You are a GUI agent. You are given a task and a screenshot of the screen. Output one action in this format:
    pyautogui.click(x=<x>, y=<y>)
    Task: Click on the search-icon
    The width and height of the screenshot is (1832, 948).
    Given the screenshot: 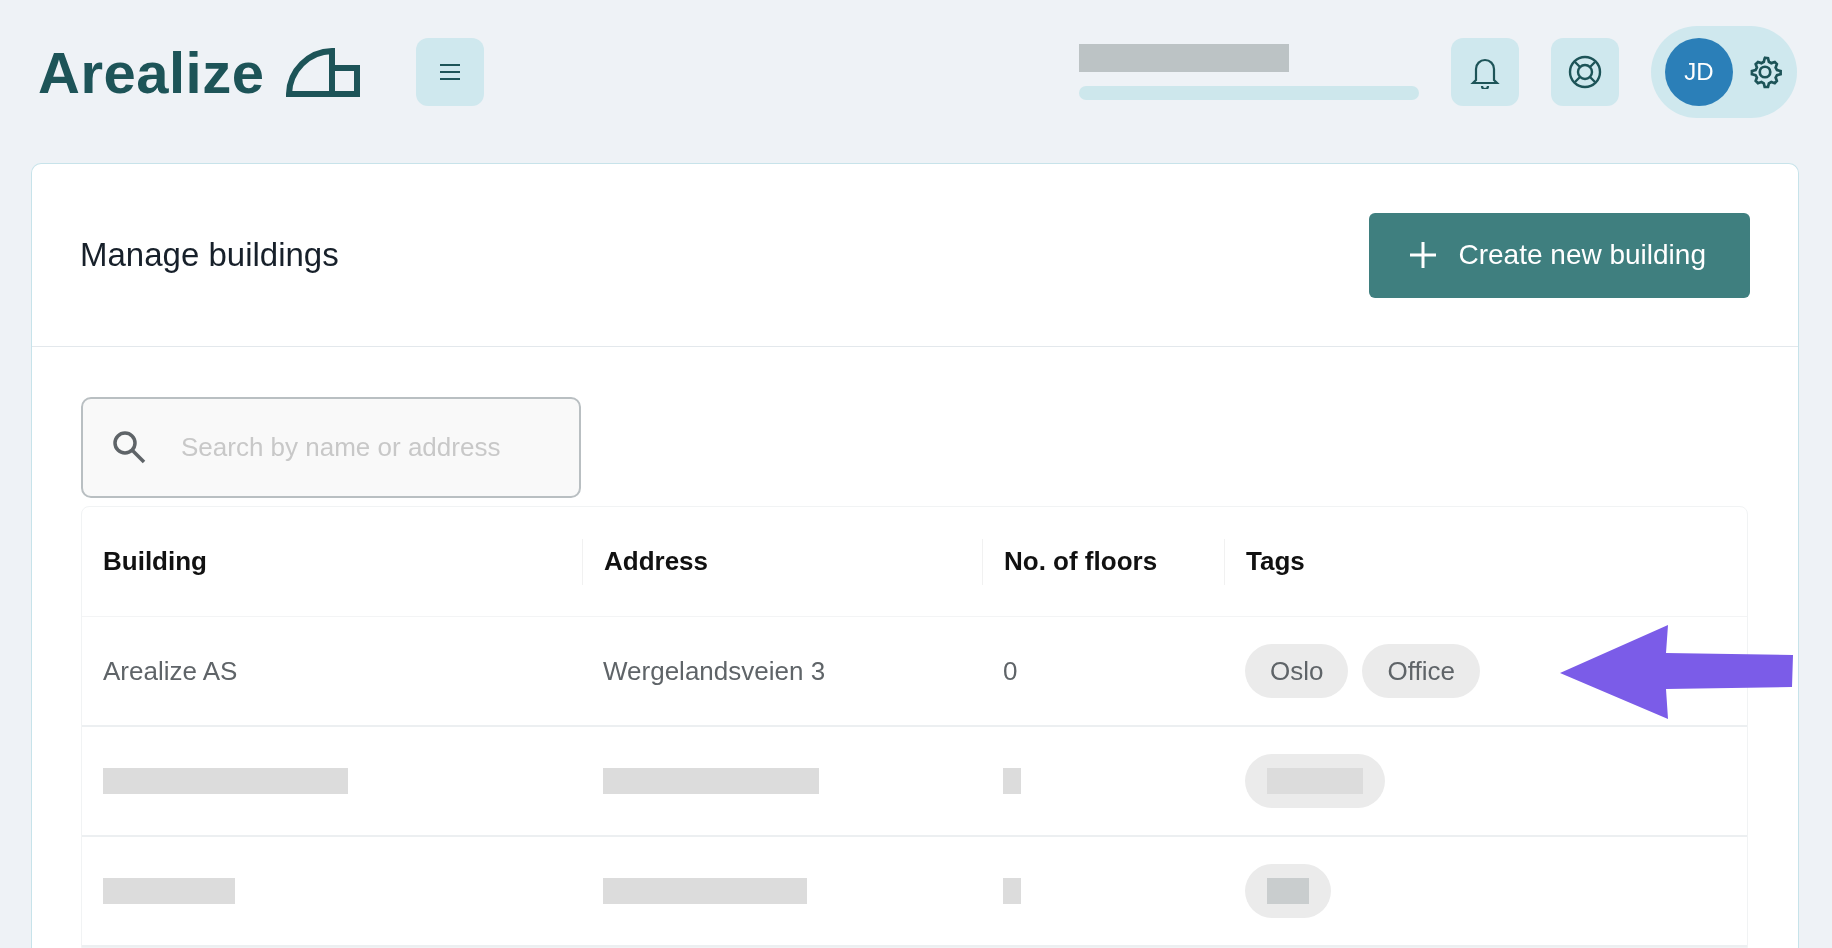 What is the action you would take?
    pyautogui.click(x=129, y=447)
    